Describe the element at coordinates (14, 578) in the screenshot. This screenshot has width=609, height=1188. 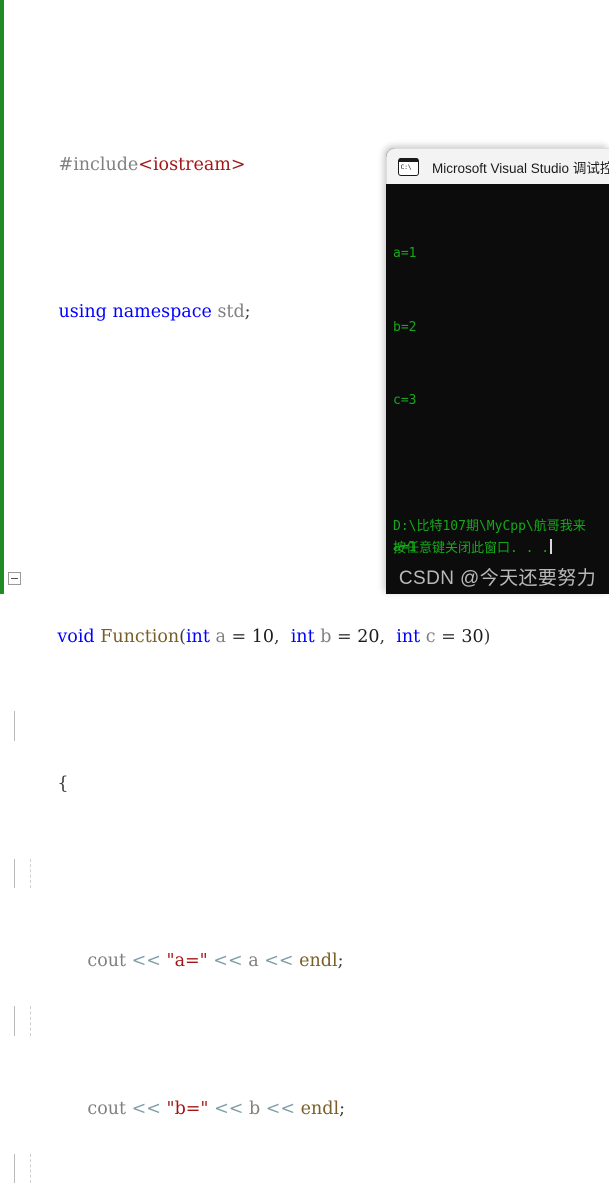
I see `fold-toggle-icon` at that location.